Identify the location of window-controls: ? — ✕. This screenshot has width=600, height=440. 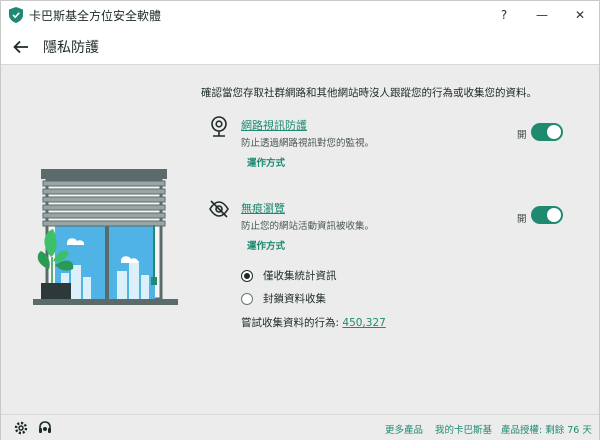
(542, 15).